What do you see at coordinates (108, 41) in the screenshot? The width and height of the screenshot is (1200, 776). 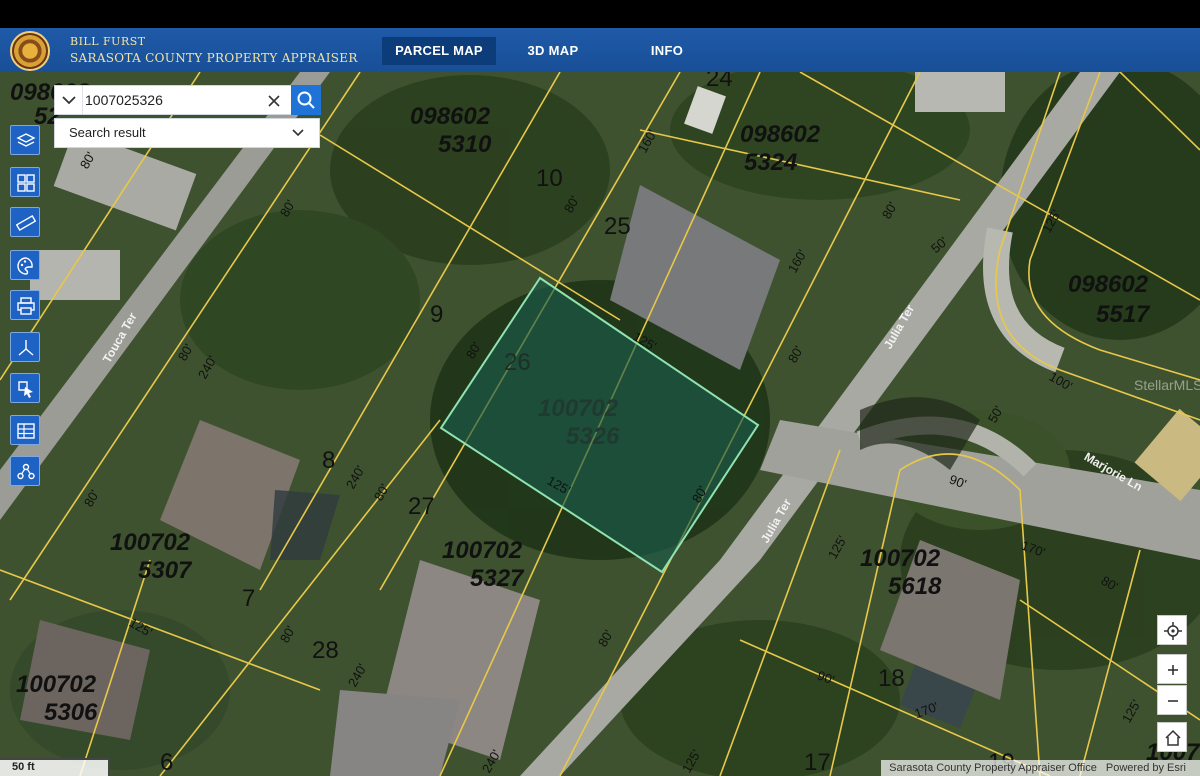 I see `brand-name: BILL FURST` at bounding box center [108, 41].